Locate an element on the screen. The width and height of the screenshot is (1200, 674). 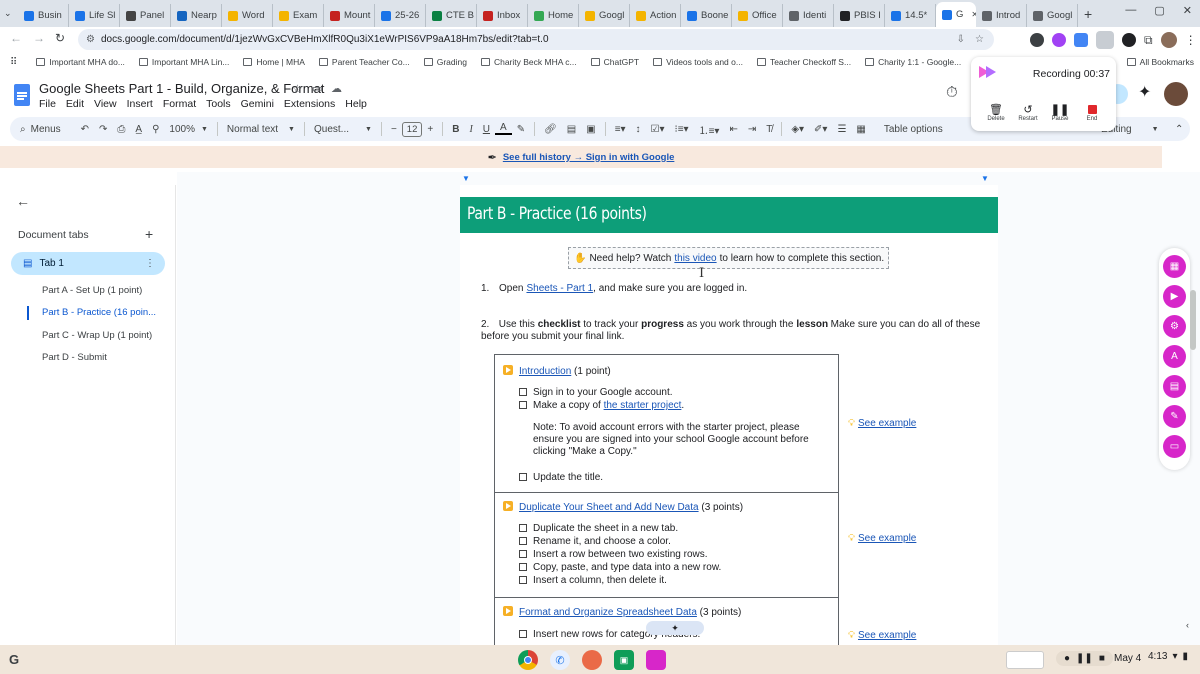
tab-search-icon: ⌄ is located at coordinates (11, 13).